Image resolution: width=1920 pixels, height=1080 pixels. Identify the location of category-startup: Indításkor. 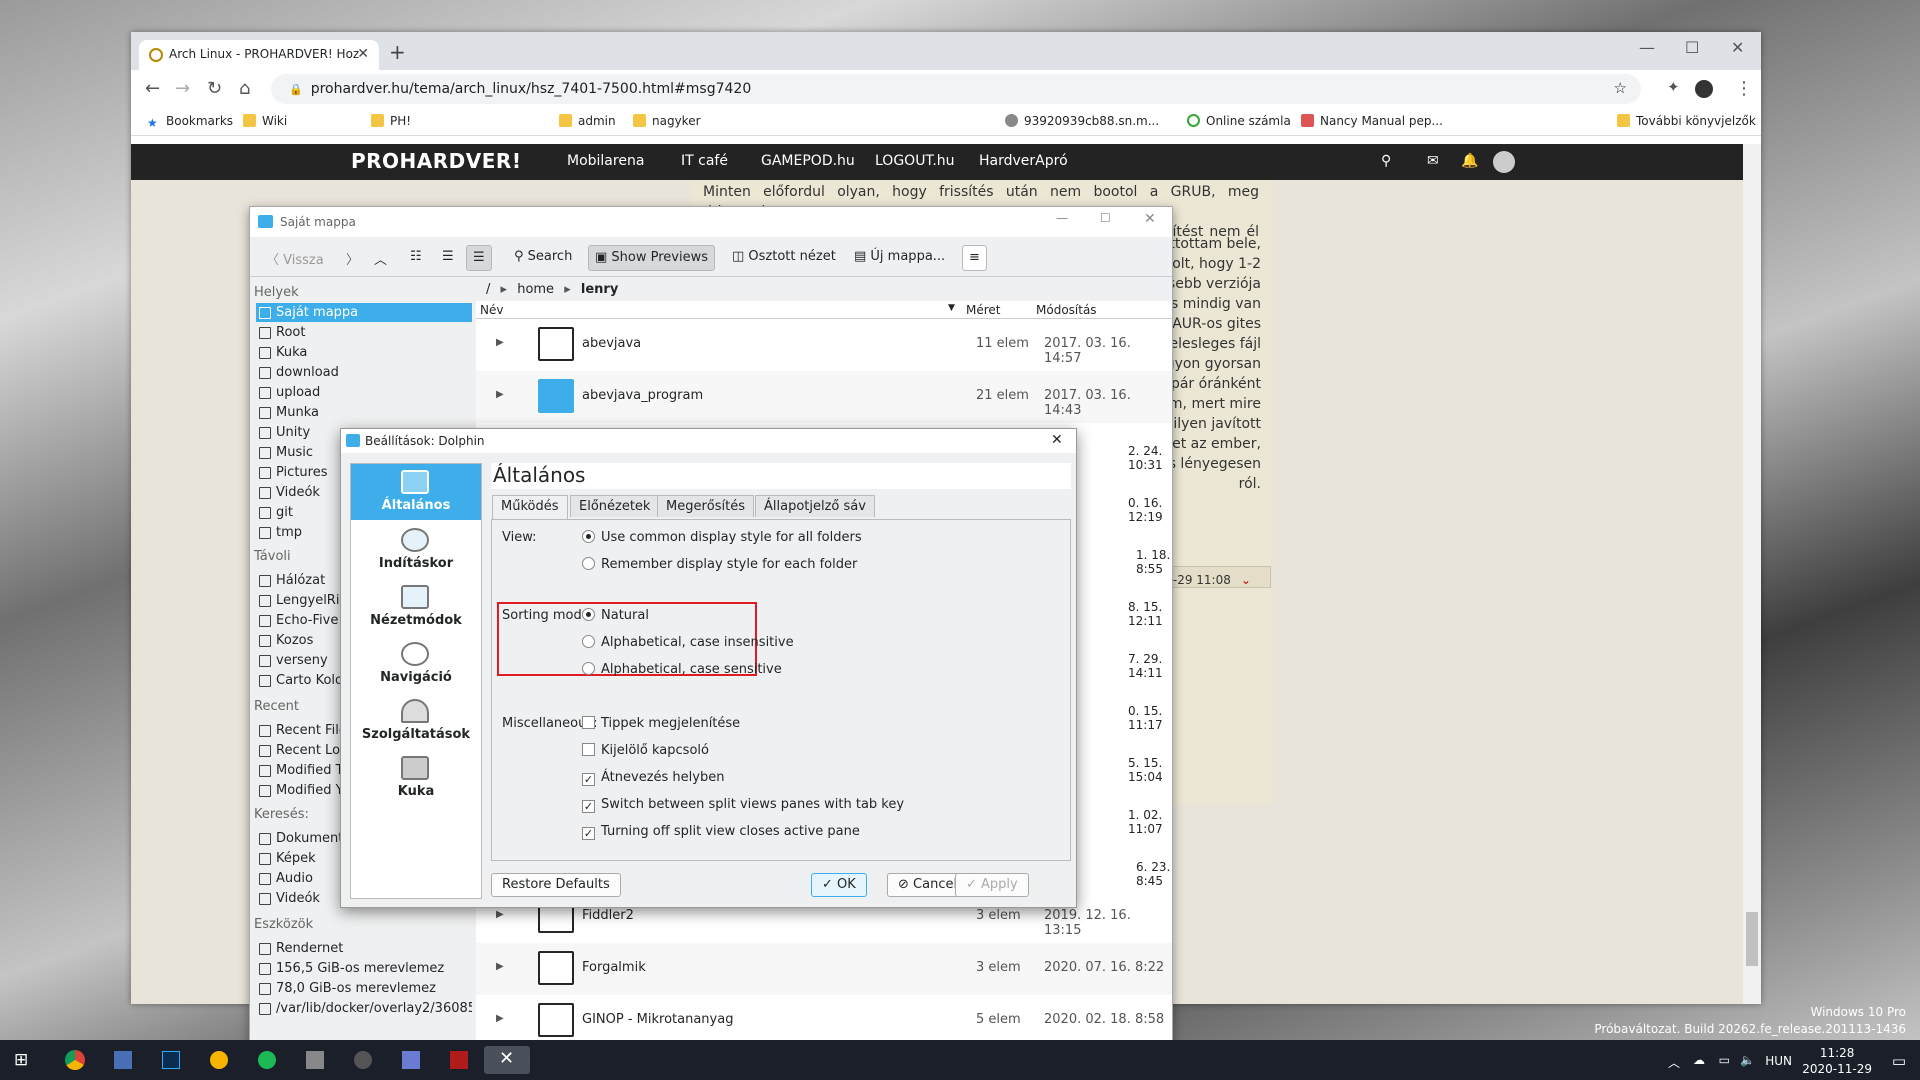
(416, 550).